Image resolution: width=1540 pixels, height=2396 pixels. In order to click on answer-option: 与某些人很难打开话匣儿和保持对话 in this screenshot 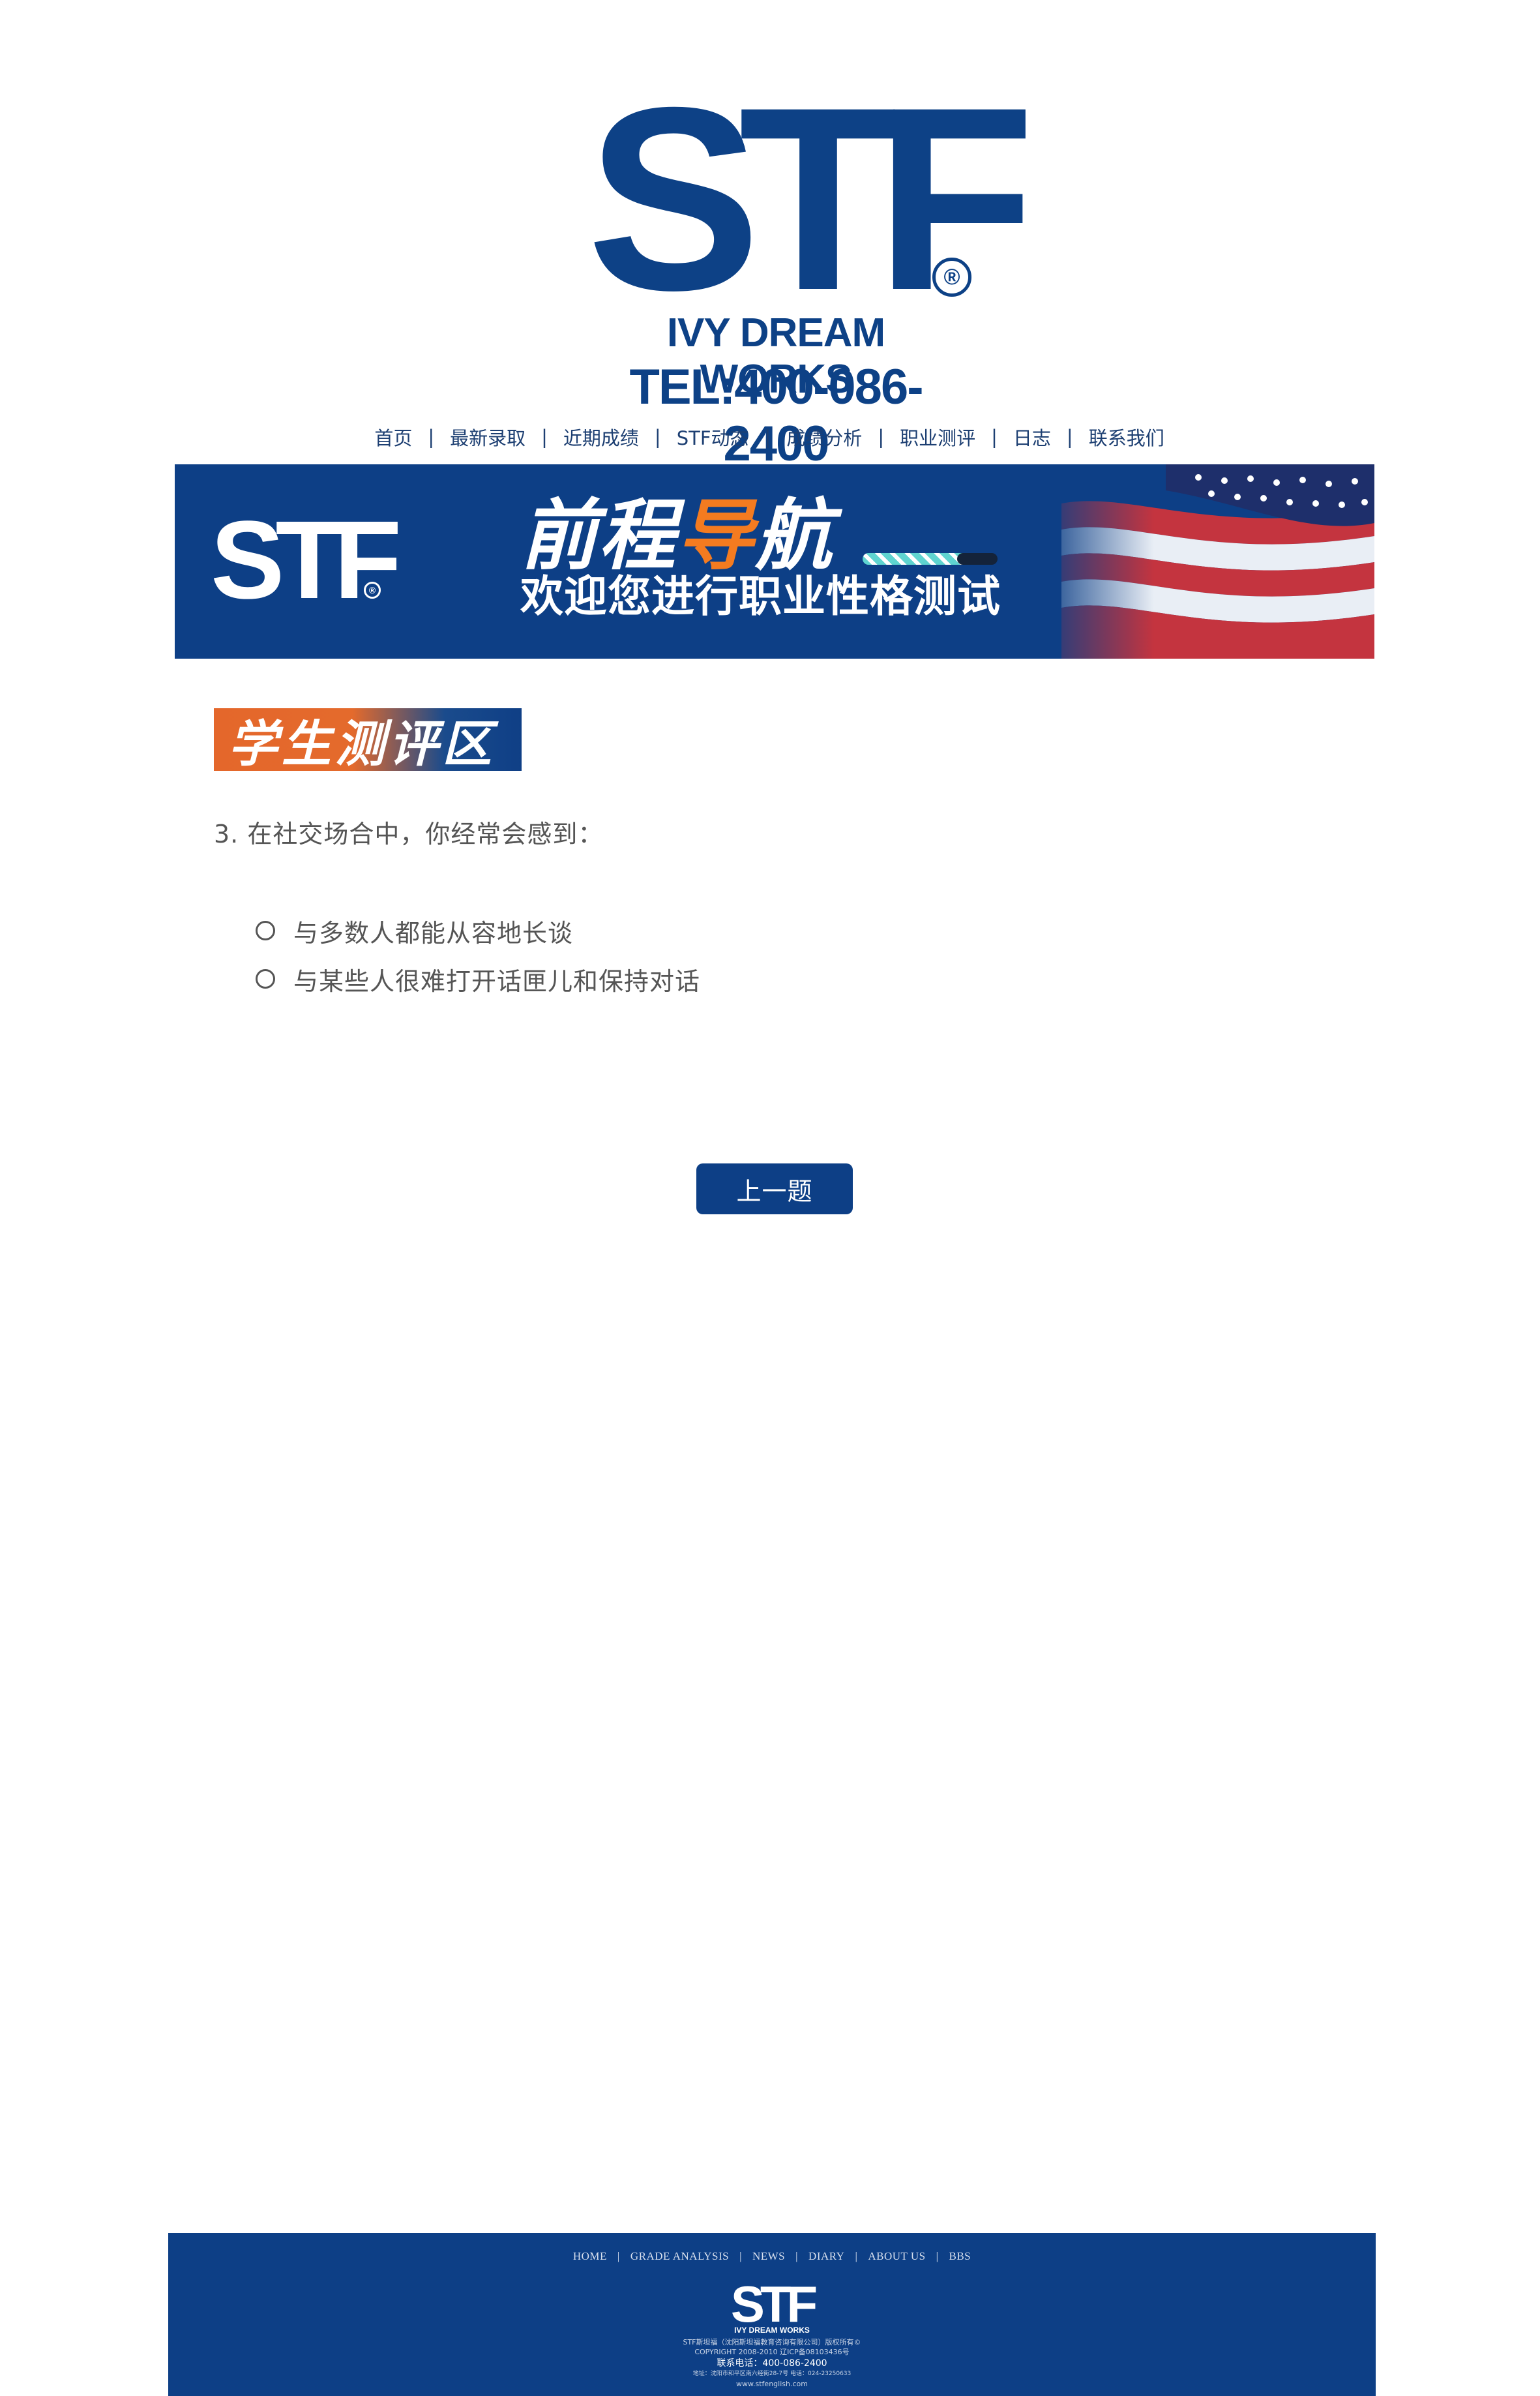, I will do `click(478, 979)`.